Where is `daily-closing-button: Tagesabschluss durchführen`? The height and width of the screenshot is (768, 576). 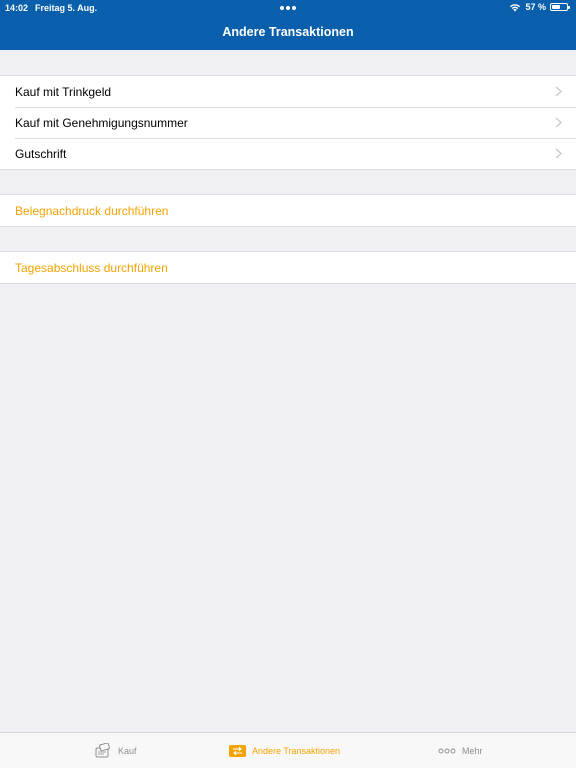 daily-closing-button: Tagesabschluss durchführen is located at coordinates (288, 267).